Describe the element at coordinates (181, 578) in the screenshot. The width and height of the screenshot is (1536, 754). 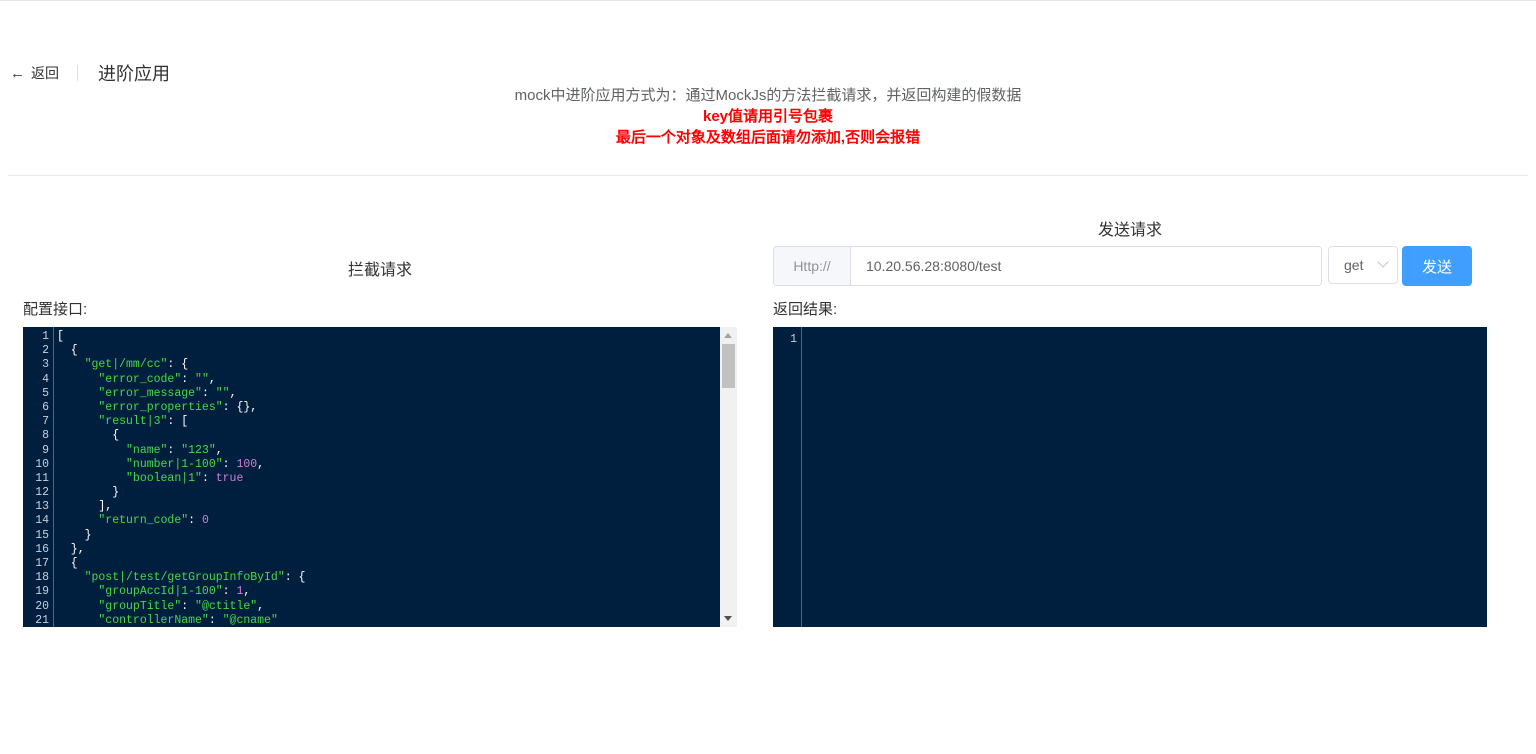
I see `code-line: "post|/test/getGroupInfoById": {` at that location.